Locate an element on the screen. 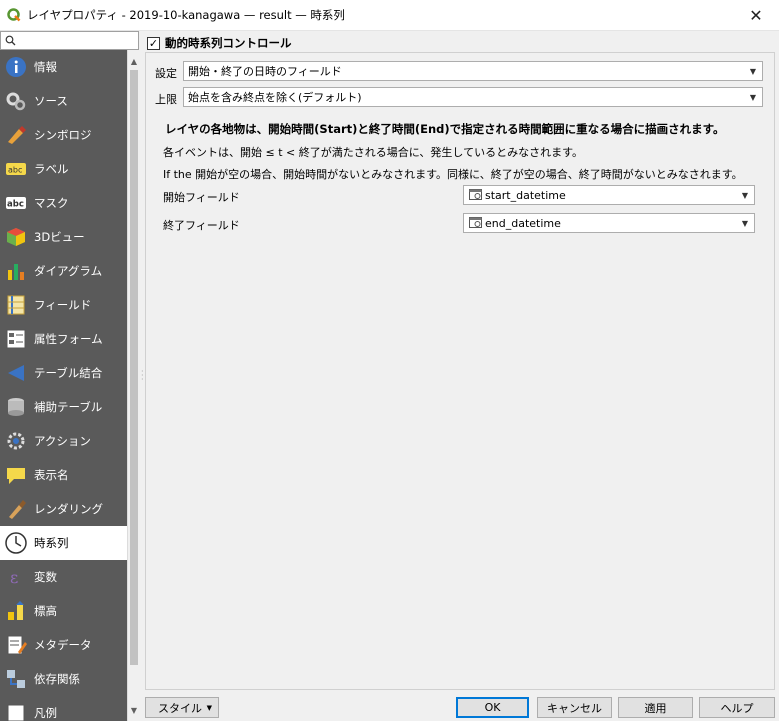 This screenshot has height=721, width=779. display-icon is located at coordinates (16, 475).